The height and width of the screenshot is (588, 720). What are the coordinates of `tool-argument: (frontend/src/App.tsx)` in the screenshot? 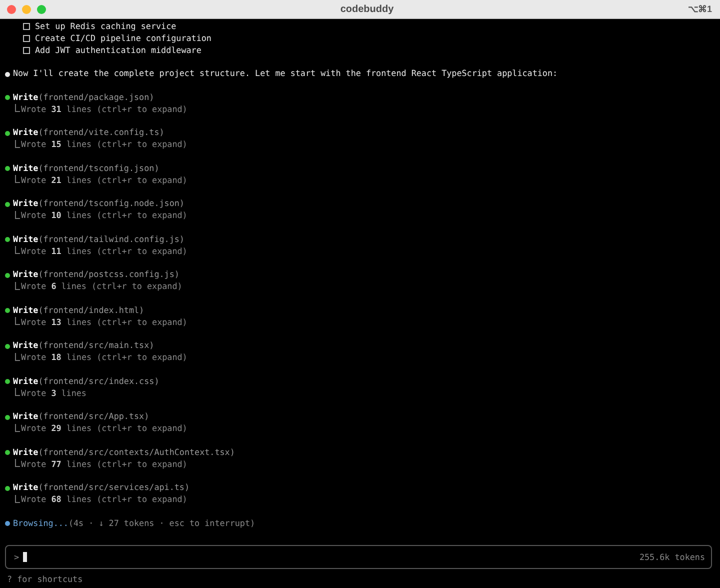 It's located at (94, 417).